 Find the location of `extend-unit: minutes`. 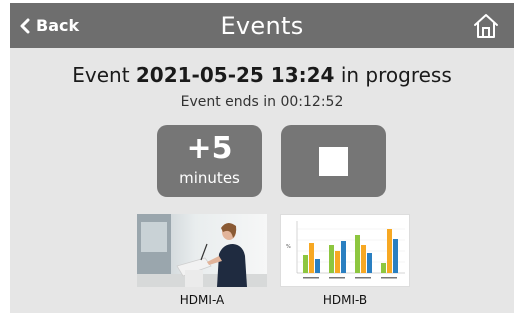

extend-unit: minutes is located at coordinates (209, 178).